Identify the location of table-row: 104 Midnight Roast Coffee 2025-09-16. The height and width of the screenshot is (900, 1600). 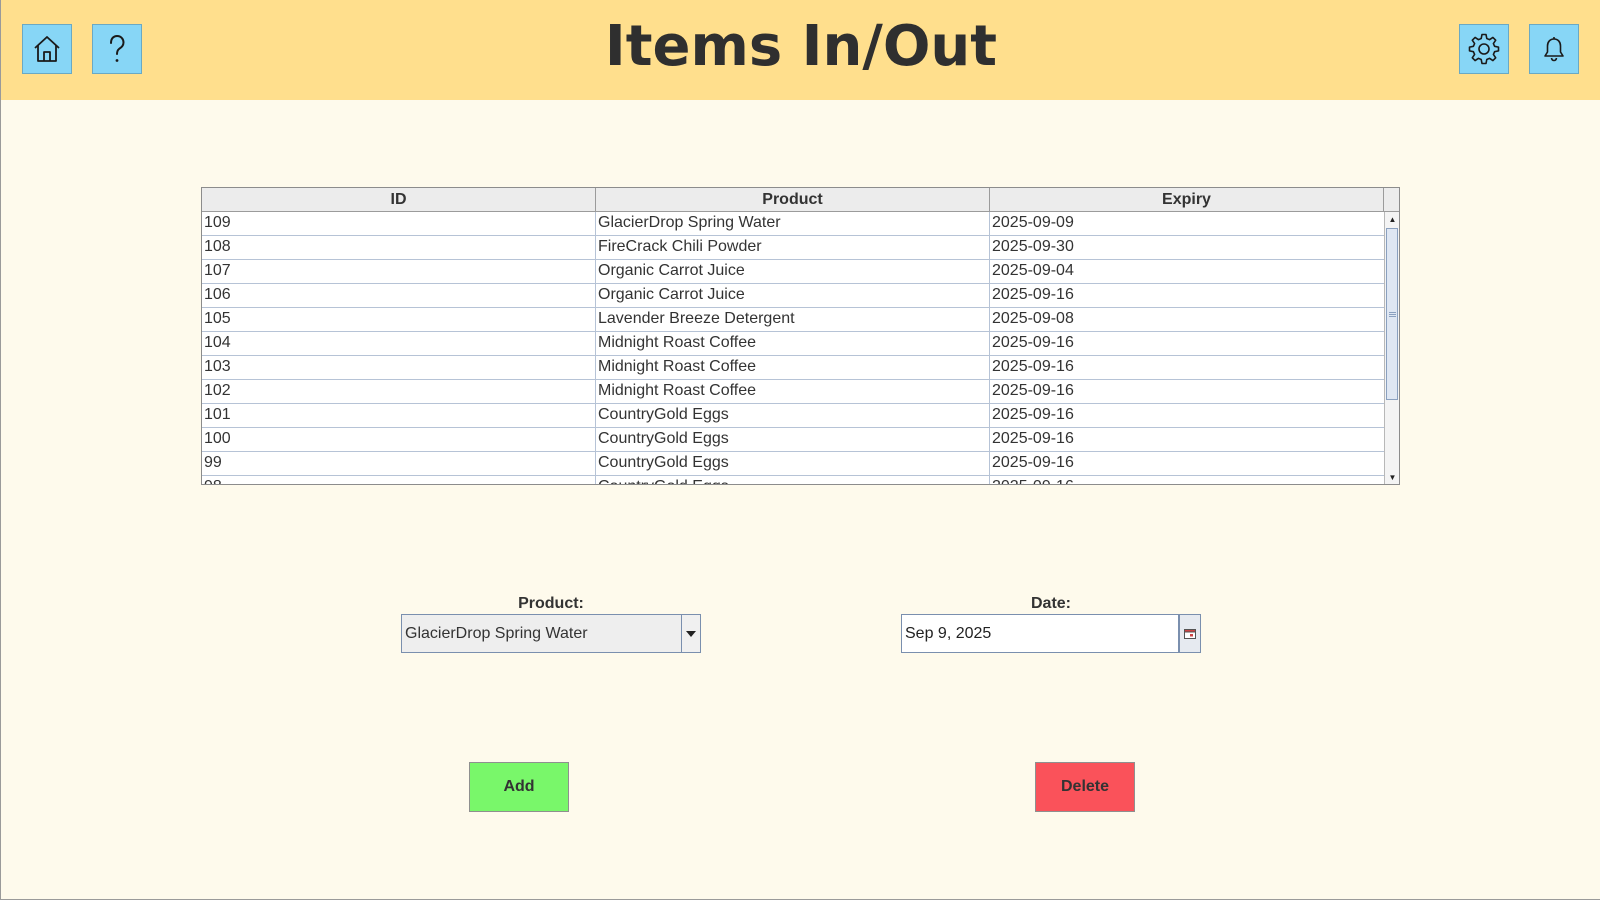
(793, 344).